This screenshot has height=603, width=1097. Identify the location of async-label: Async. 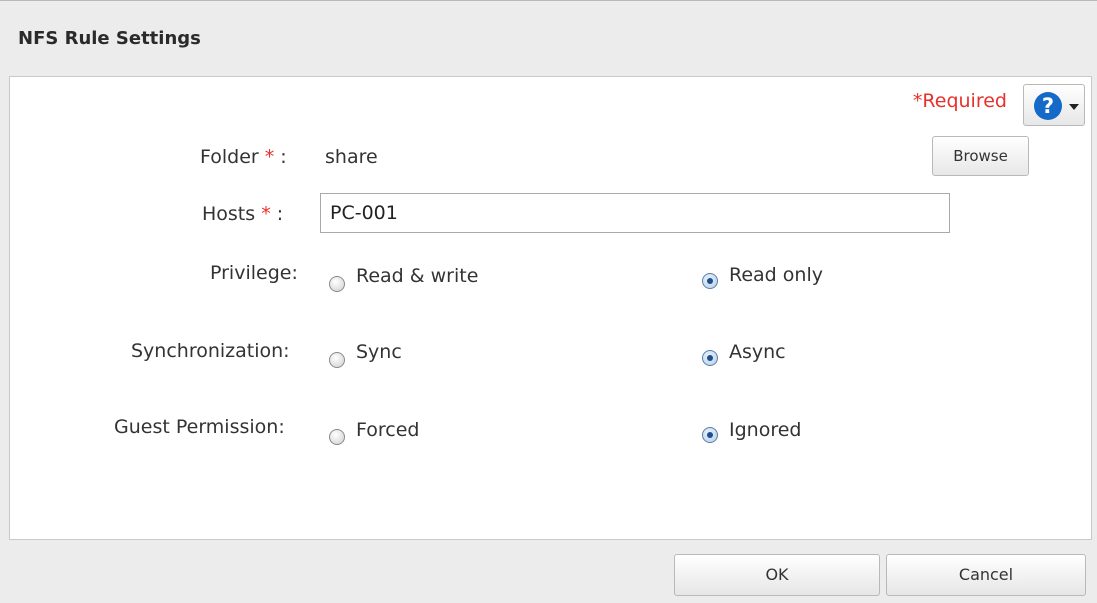
(757, 352).